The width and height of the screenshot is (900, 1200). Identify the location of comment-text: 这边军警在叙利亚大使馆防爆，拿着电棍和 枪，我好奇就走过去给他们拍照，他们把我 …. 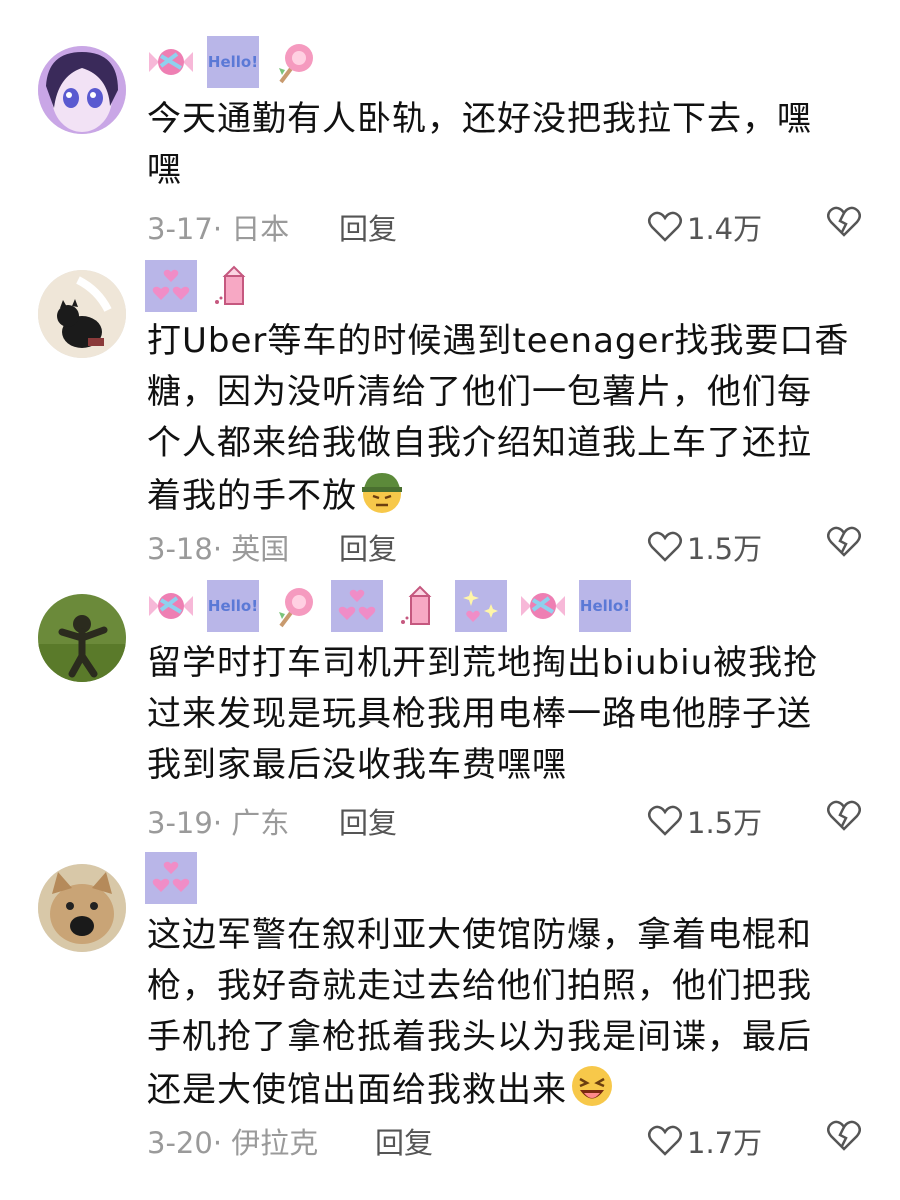
(502, 1013).